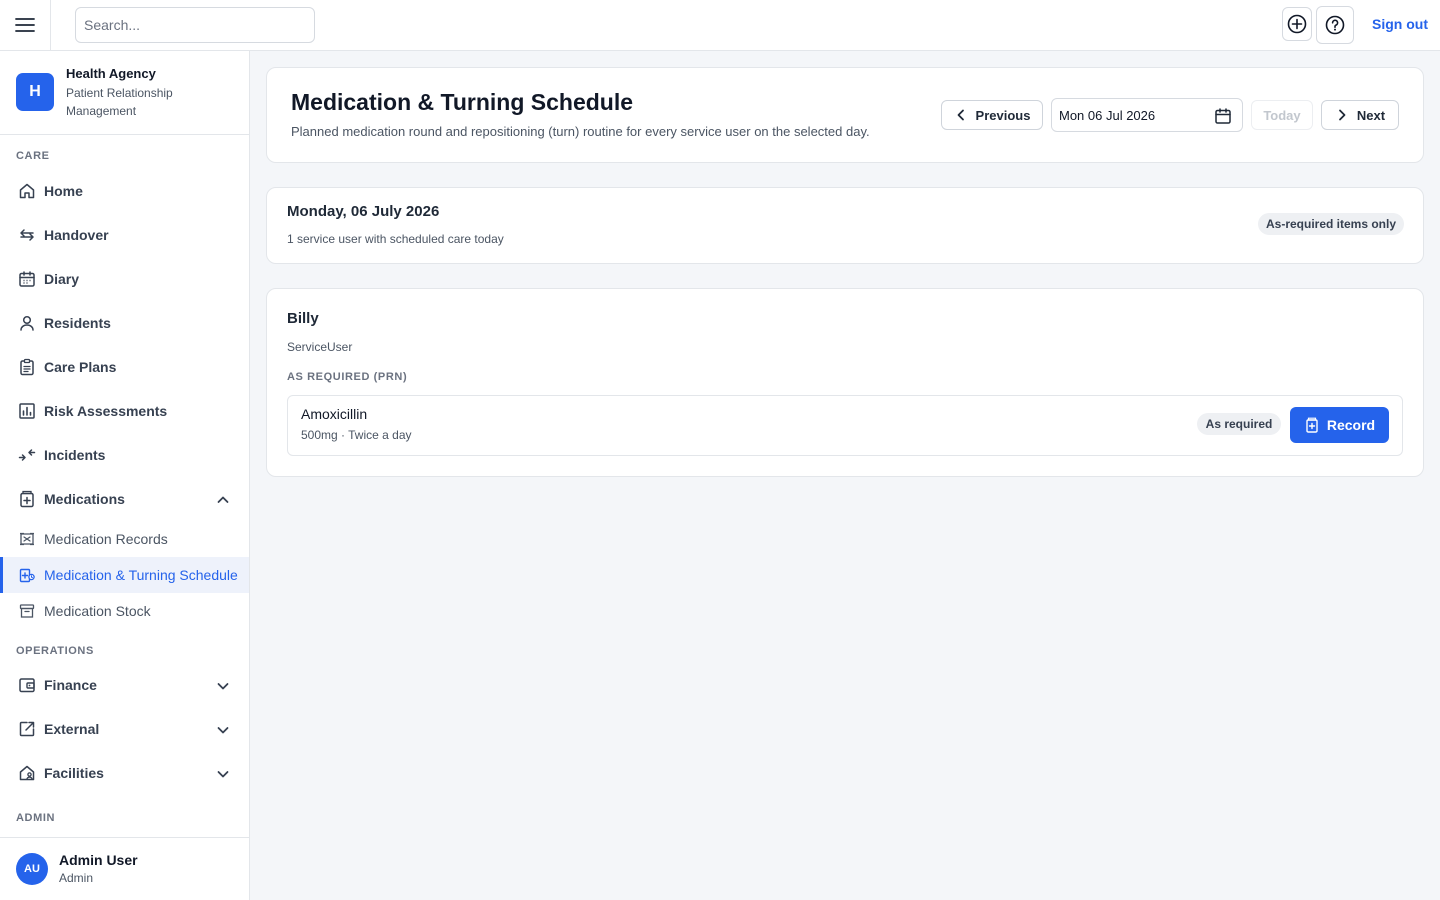 The width and height of the screenshot is (1440, 900). Describe the element at coordinates (1107, 115) in the screenshot. I see `date-value: Mon 06 Jul 2026` at that location.